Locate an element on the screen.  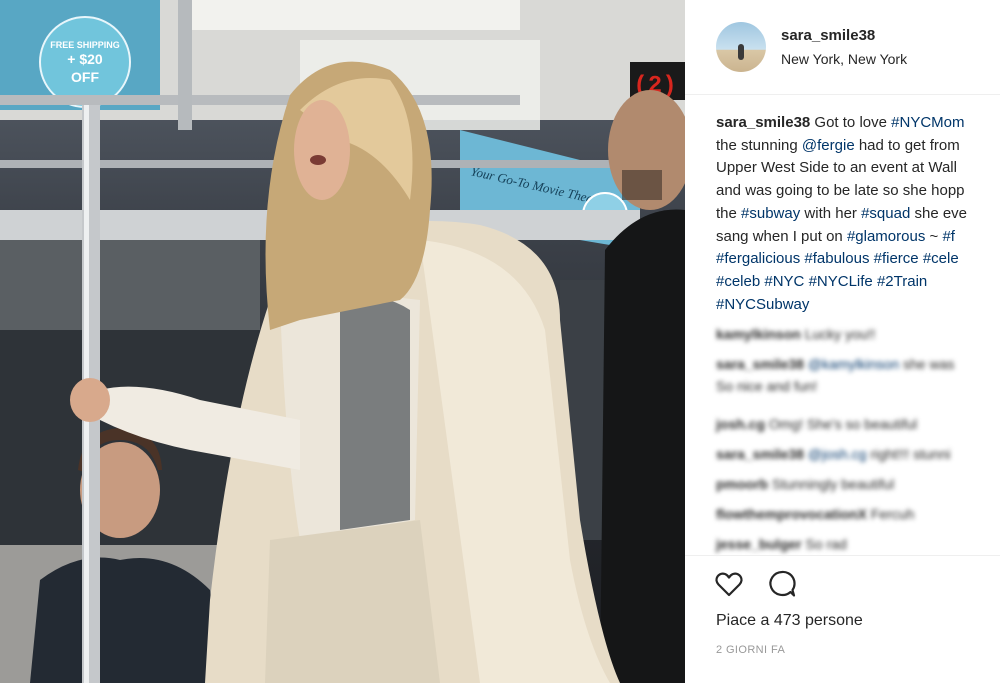
comment-text: Fercuh is located at coordinates (892, 514).